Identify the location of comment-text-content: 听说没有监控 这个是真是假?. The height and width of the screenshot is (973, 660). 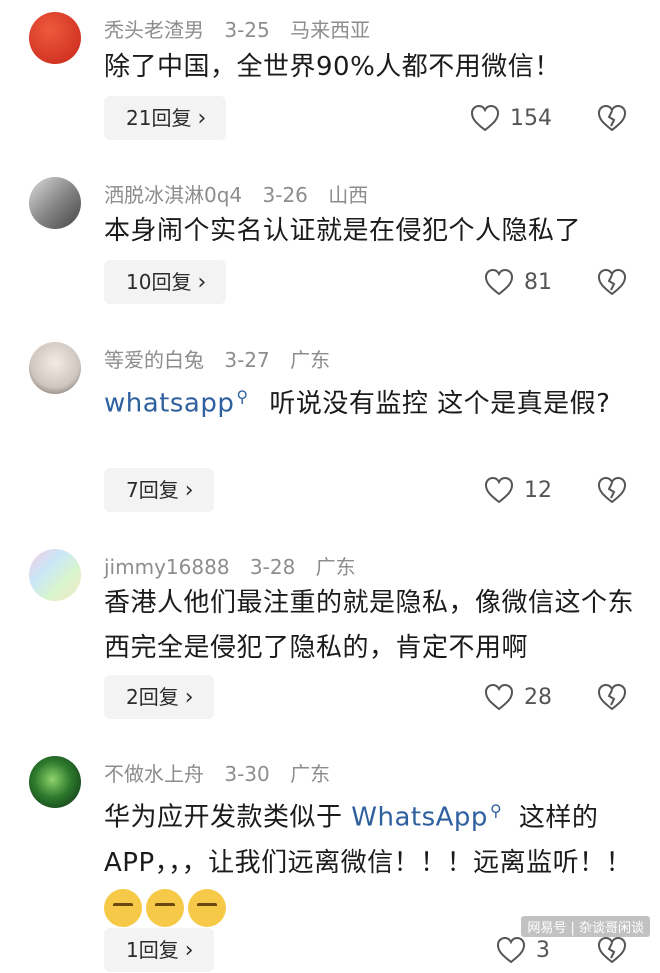
(440, 403).